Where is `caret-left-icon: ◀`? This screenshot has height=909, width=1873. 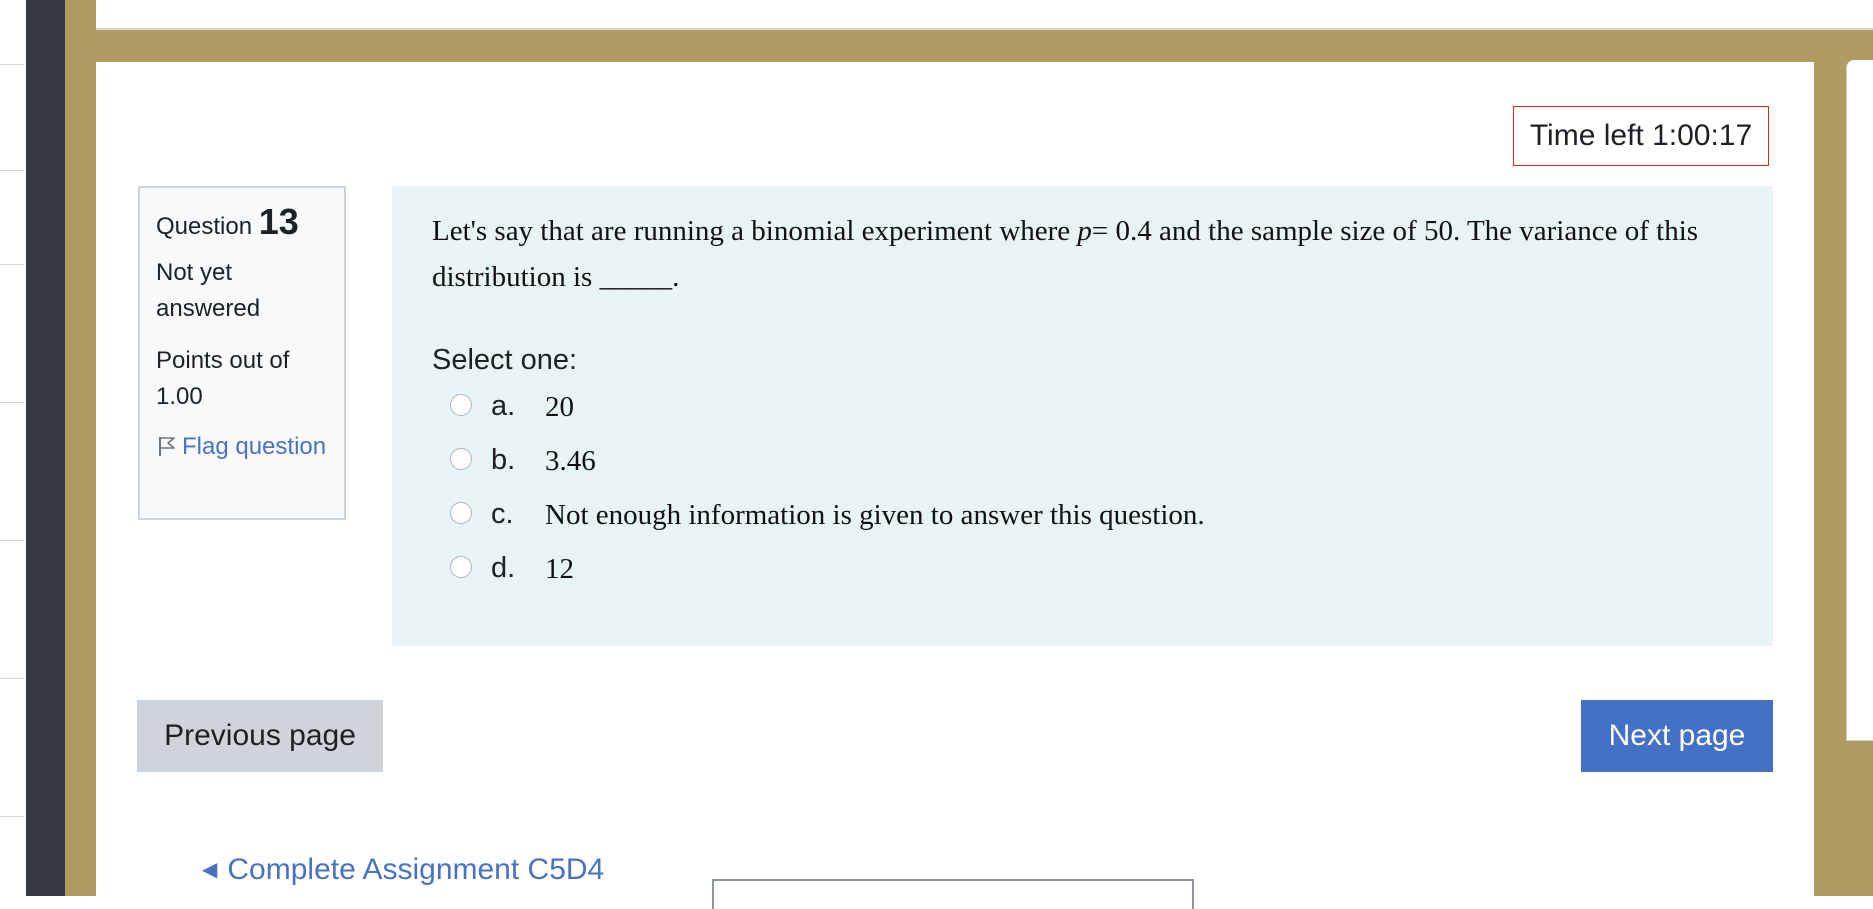 caret-left-icon: ◀ is located at coordinates (210, 870).